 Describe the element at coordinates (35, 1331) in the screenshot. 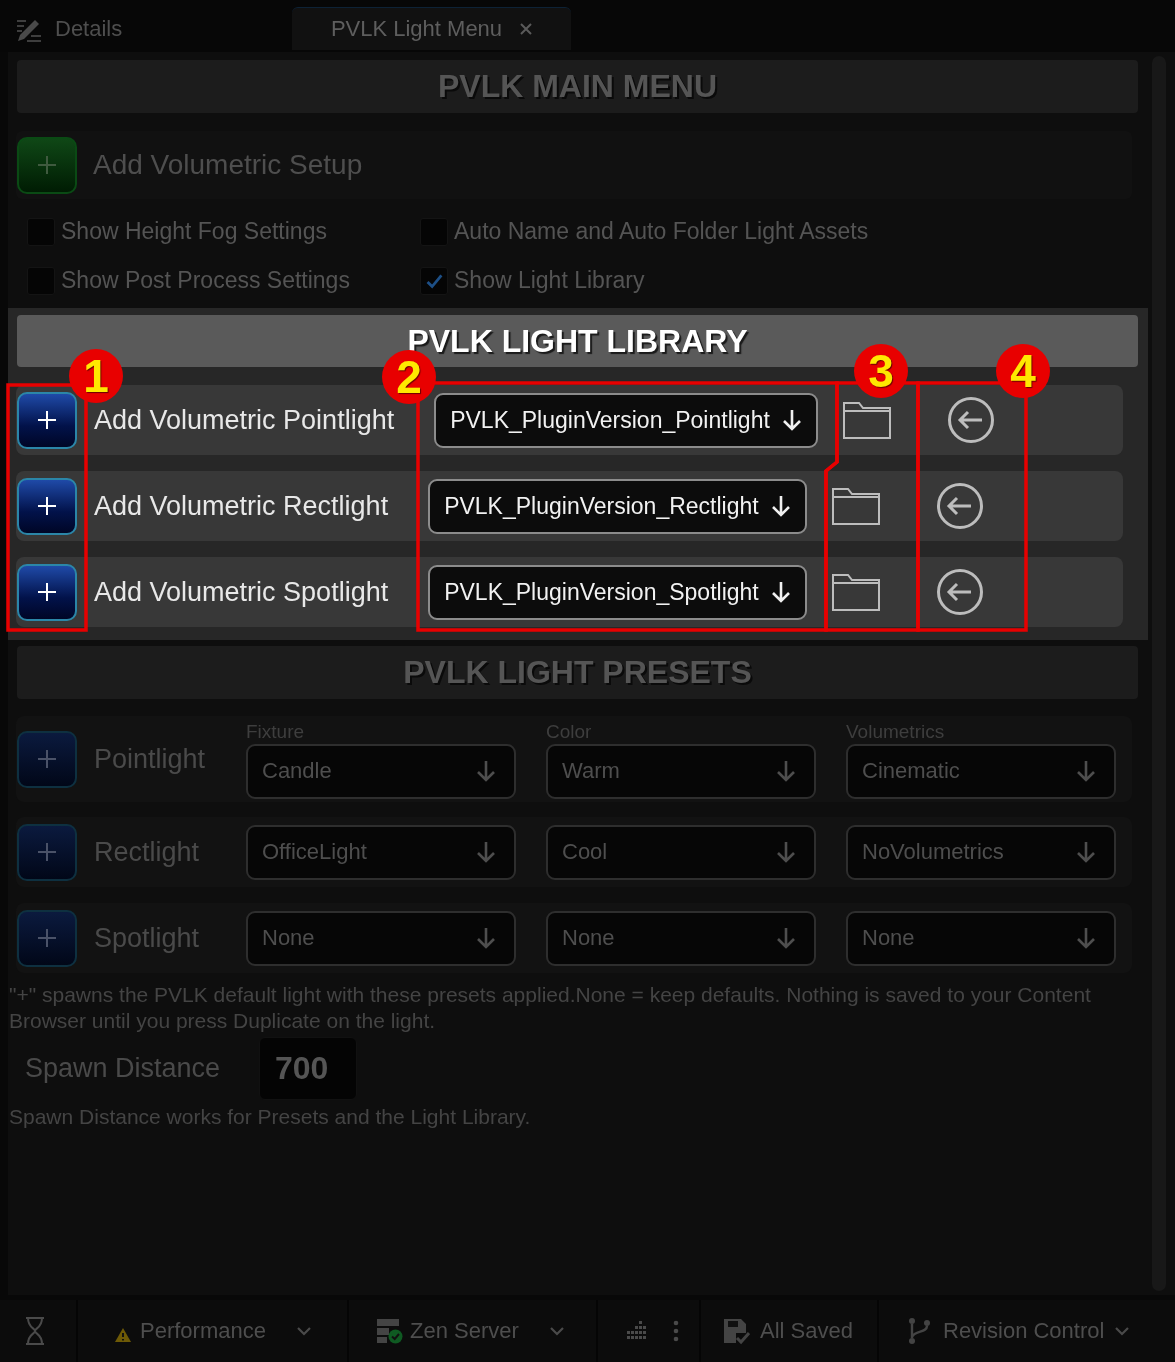

I see `hourglass-icon` at that location.